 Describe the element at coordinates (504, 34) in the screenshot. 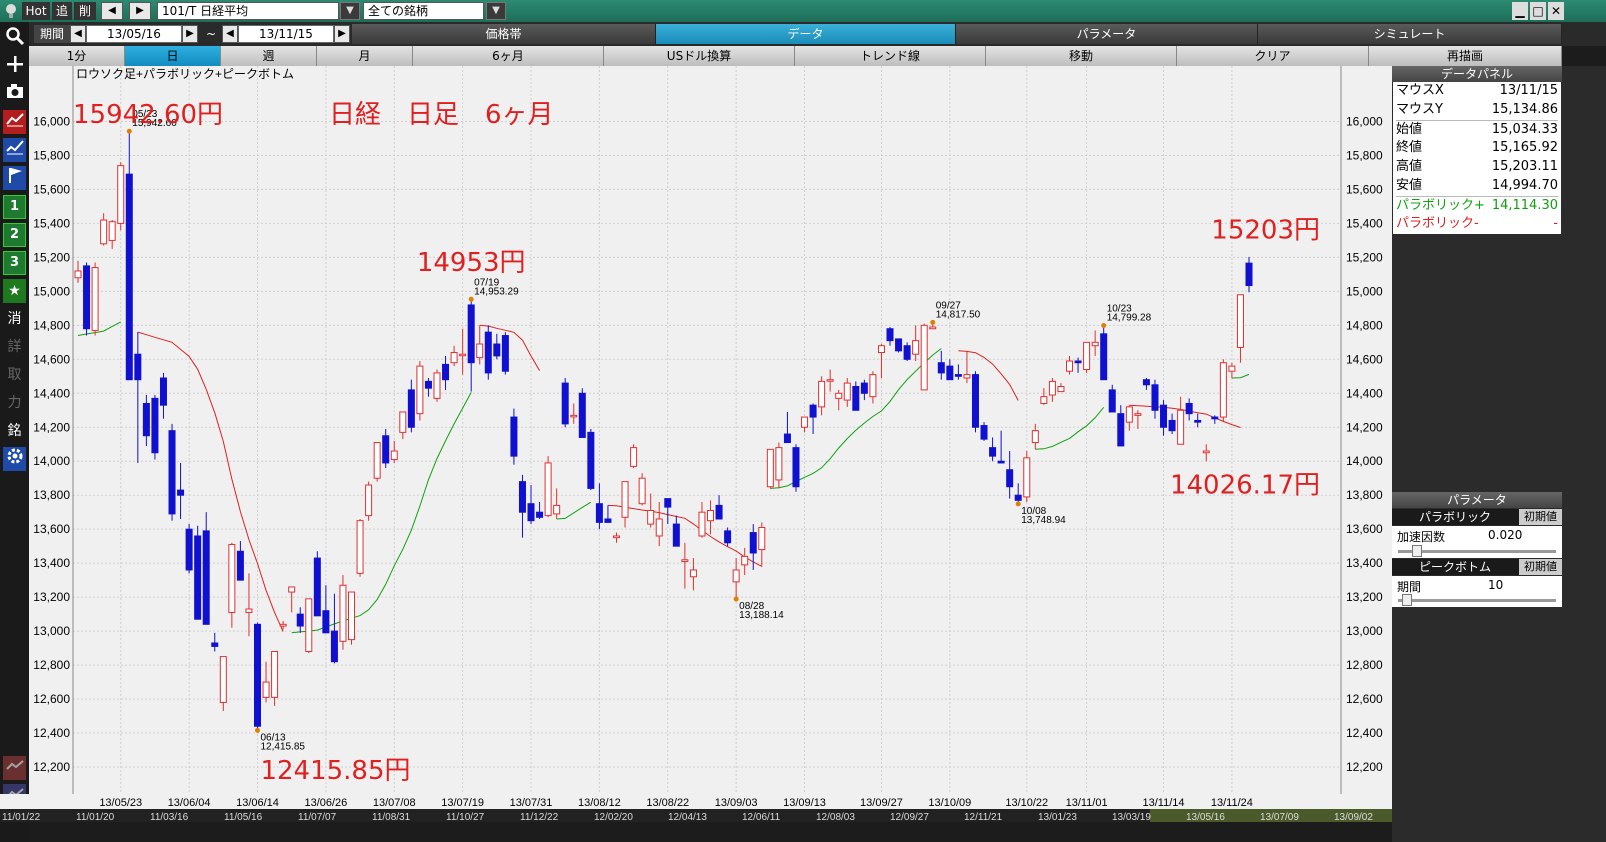

I see `menu-price-band: 価格帯` at that location.